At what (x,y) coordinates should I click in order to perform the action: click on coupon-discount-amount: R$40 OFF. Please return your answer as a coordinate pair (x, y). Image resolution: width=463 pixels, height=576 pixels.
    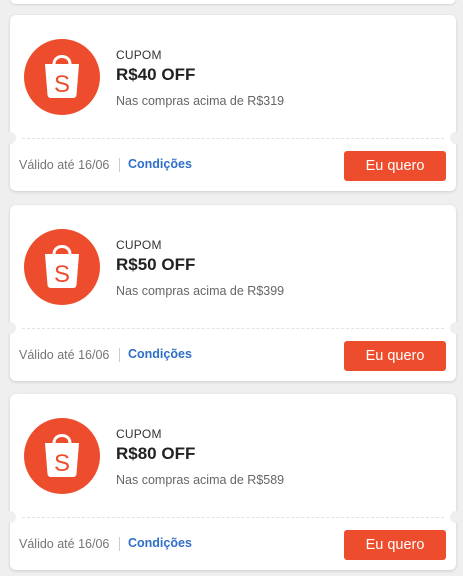
    Looking at the image, I should click on (156, 74).